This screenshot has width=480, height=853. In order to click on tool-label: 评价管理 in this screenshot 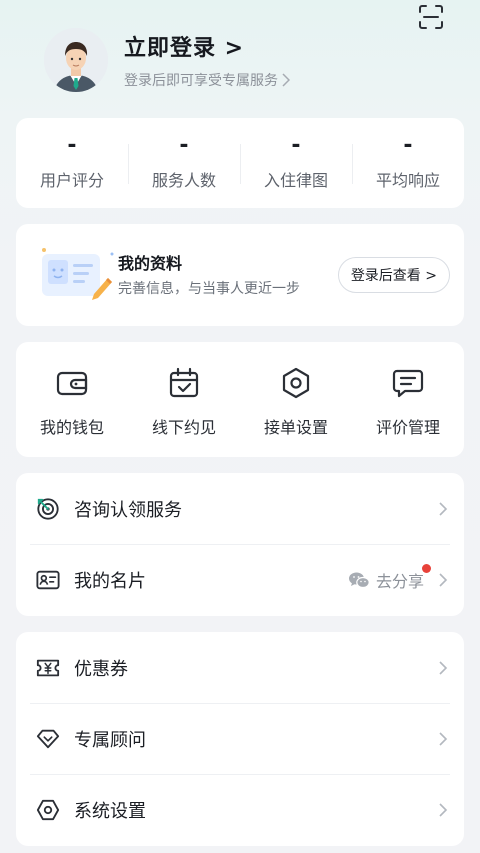, I will do `click(407, 427)`.